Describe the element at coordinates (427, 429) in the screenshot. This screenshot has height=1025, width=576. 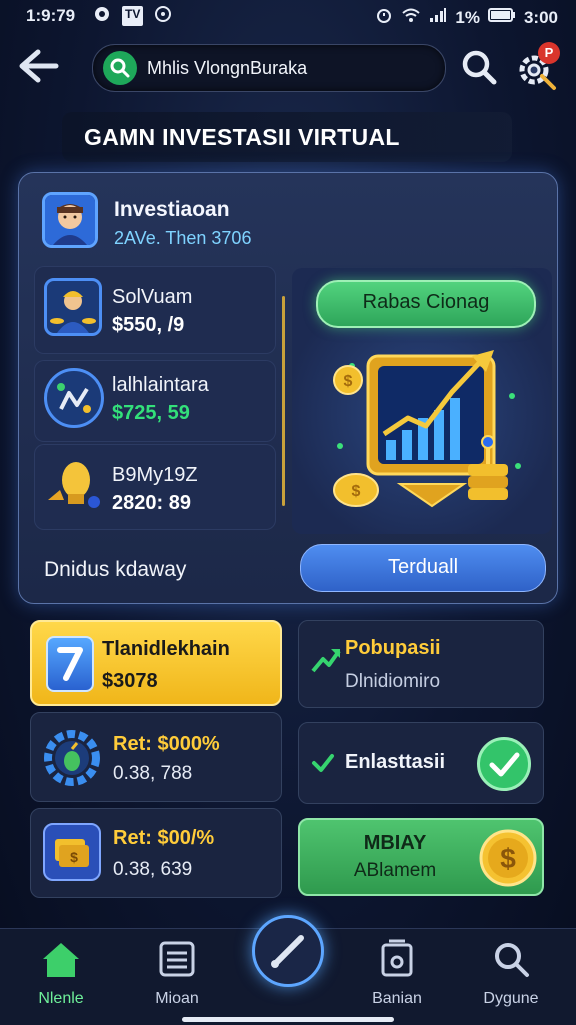
I see `growth-chart-illustration: $ $` at that location.